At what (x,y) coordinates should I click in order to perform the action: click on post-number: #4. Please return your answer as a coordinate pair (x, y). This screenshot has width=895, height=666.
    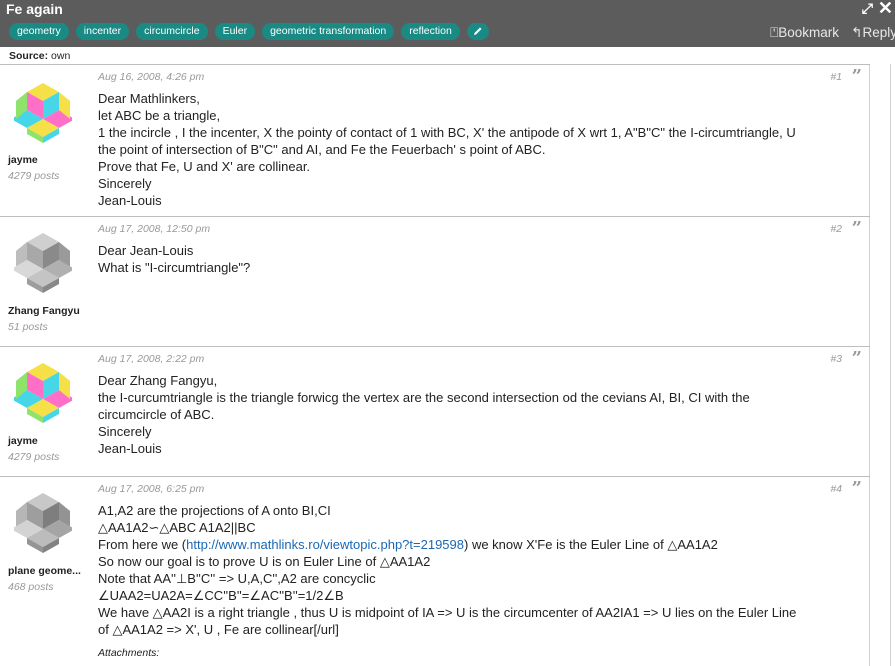
    Looking at the image, I should click on (836, 489).